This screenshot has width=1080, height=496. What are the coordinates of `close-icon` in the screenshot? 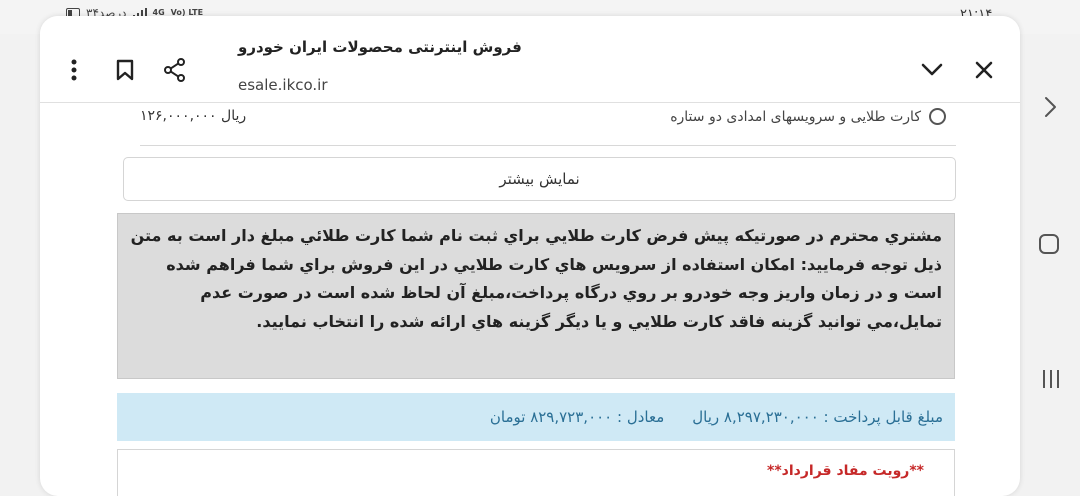 It's located at (984, 70).